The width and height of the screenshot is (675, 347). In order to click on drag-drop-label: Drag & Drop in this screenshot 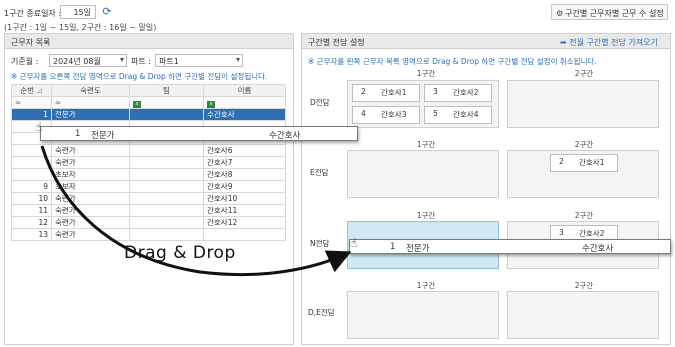, I will do `click(180, 253)`.